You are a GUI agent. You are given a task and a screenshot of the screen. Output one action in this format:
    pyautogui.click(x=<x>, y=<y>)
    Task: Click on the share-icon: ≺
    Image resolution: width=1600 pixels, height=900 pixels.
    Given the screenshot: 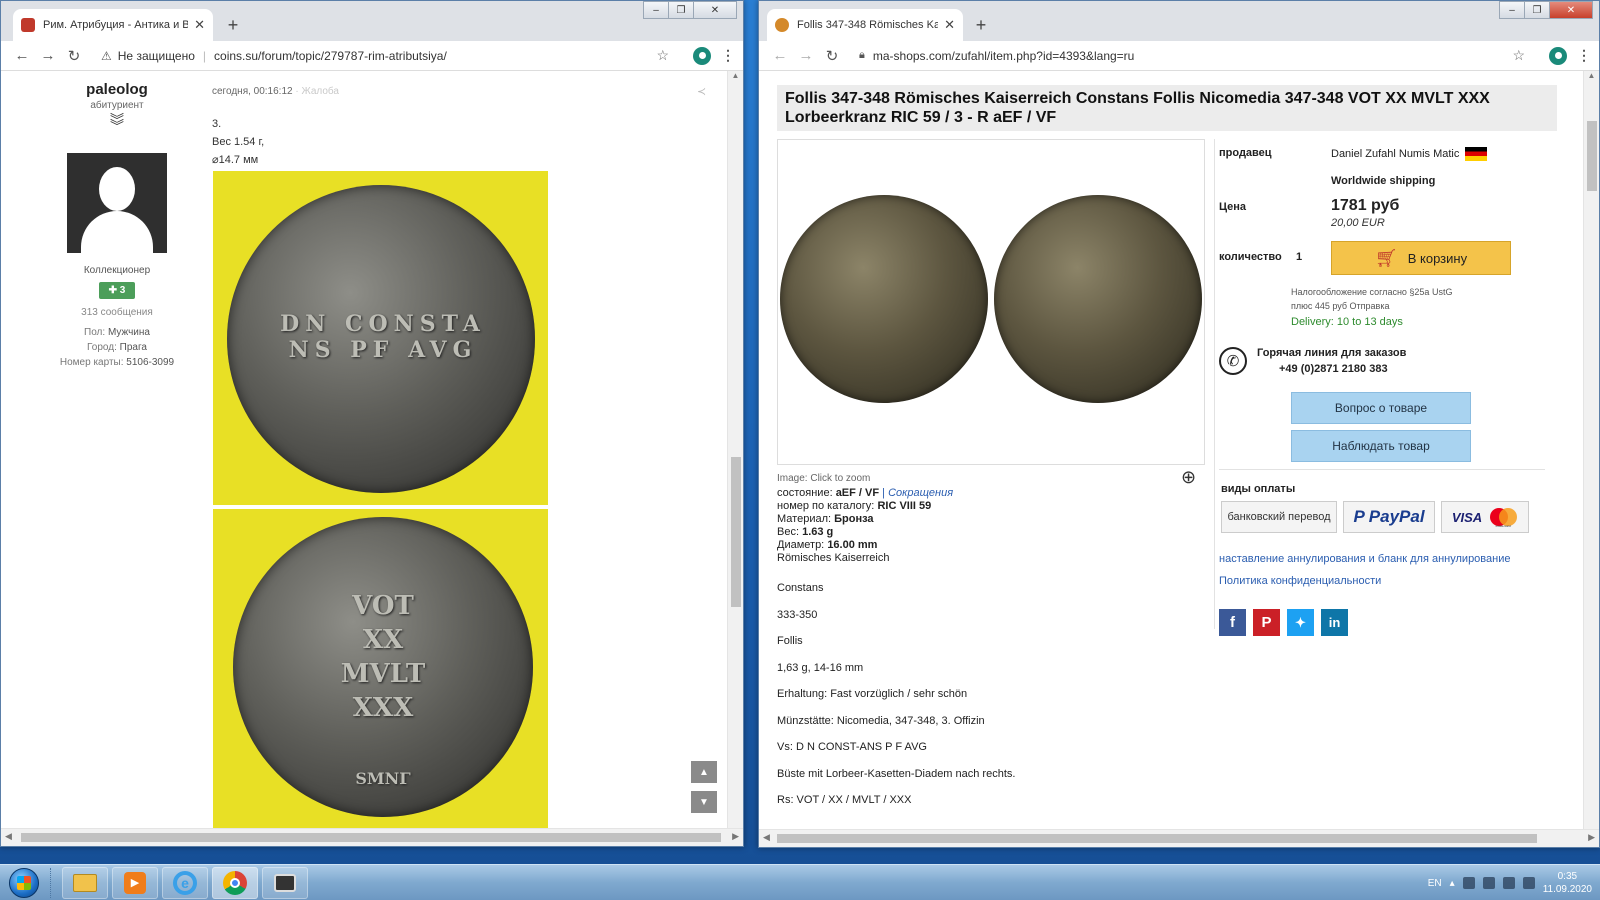 What is the action you would take?
    pyautogui.click(x=701, y=91)
    